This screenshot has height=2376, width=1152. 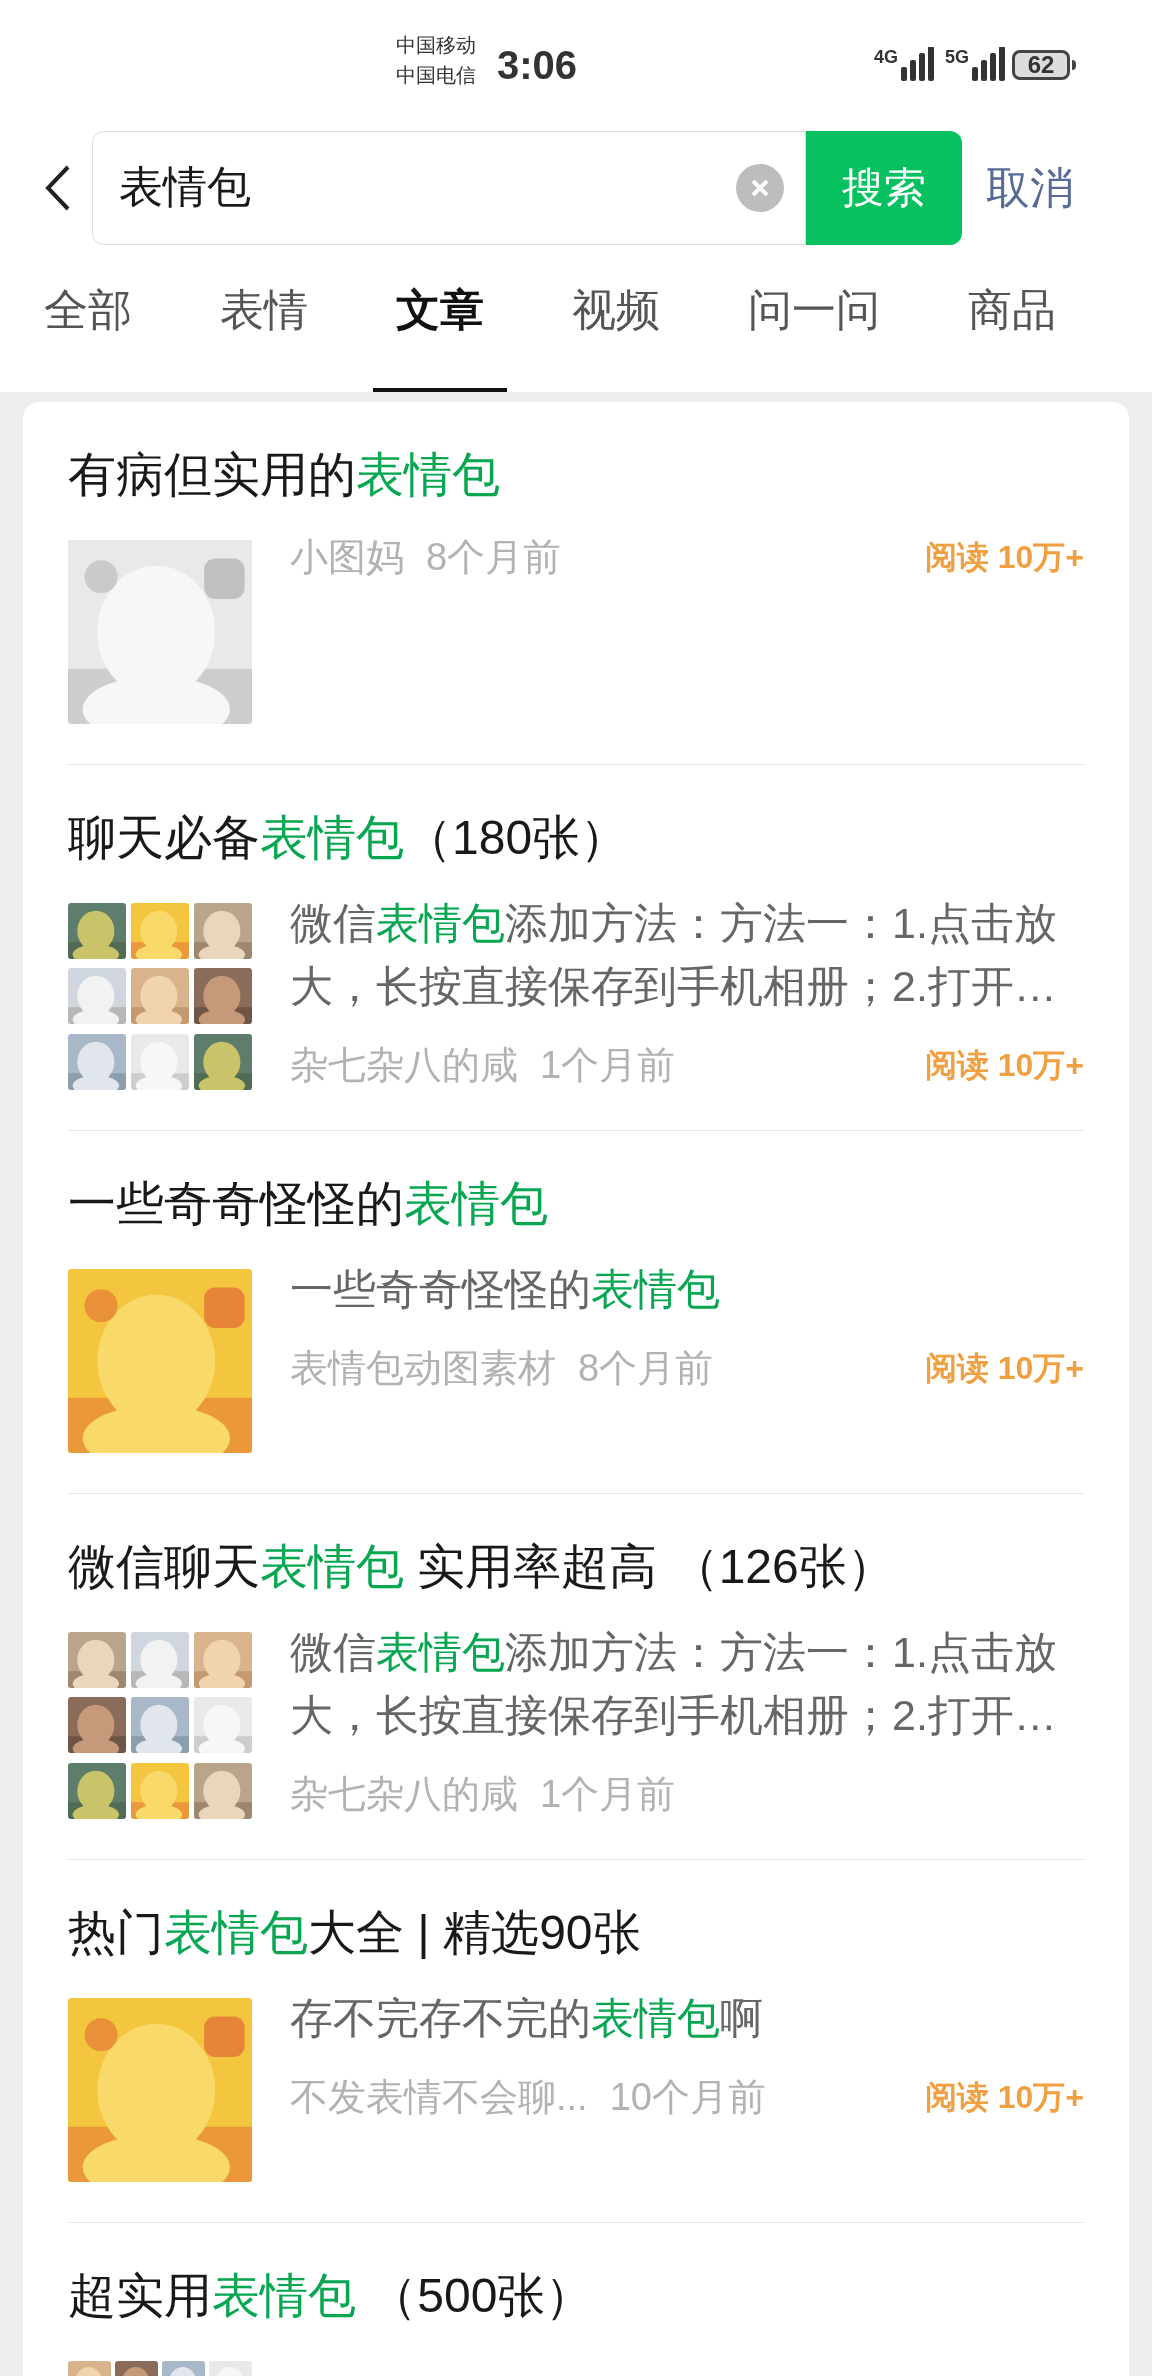 I want to click on category-tab: 视频, so click(x=616, y=318).